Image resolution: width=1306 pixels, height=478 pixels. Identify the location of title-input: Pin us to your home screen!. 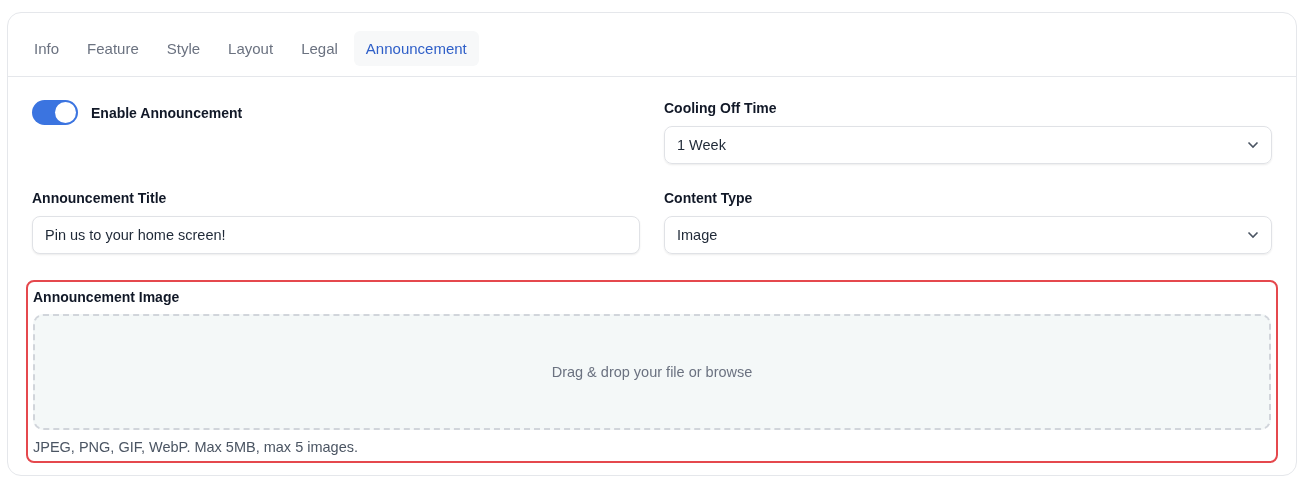
(336, 235).